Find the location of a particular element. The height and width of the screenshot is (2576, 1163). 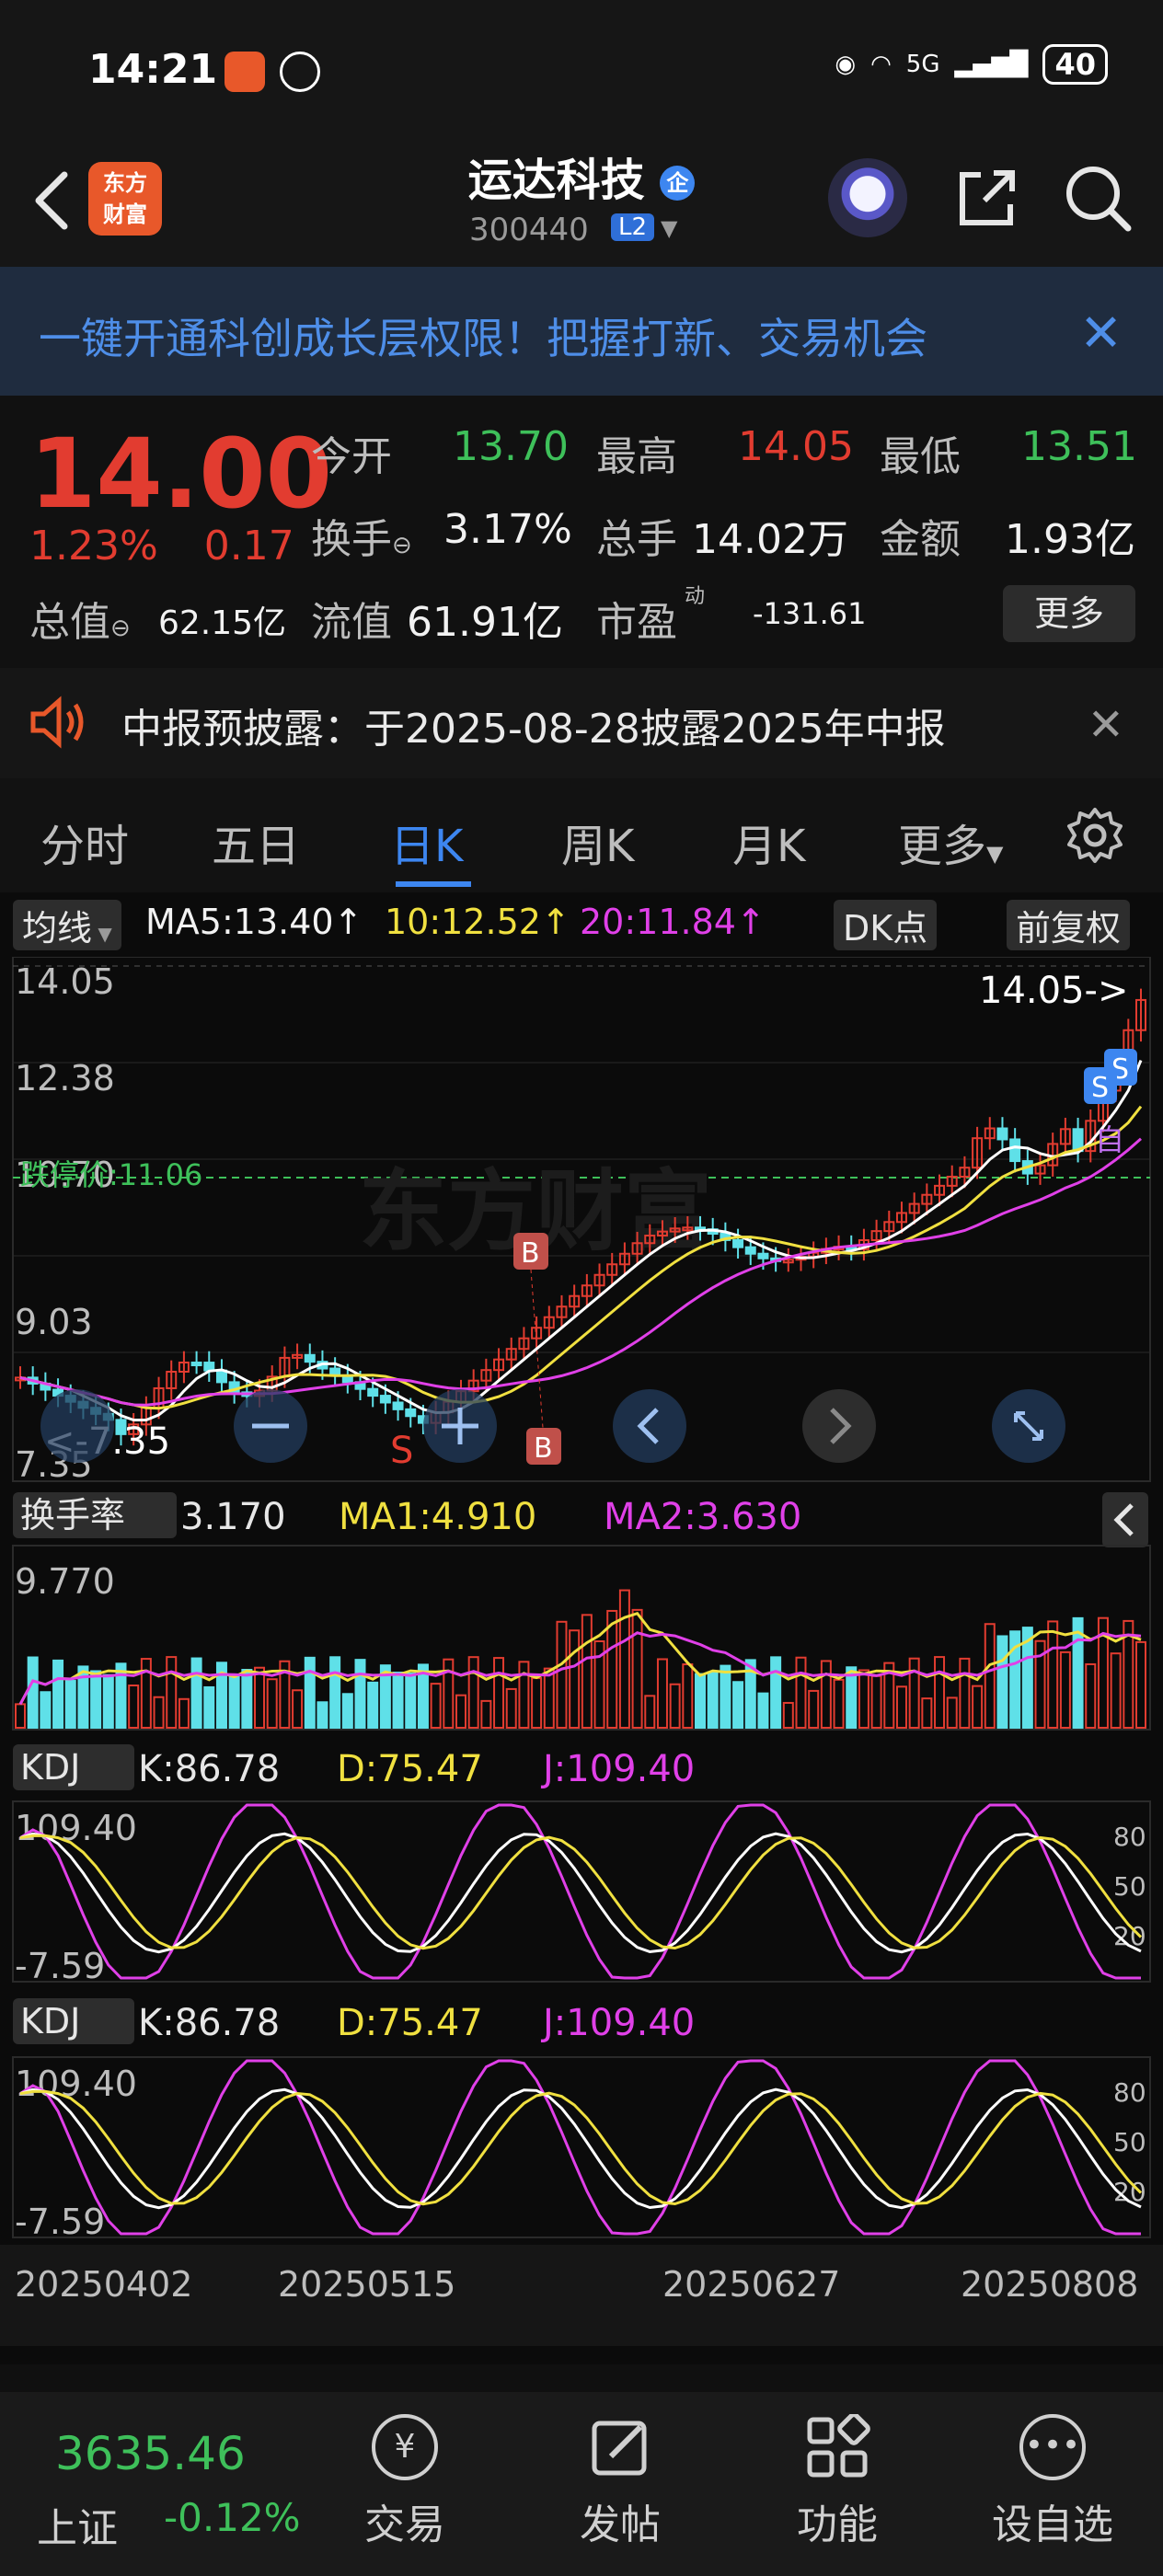

nav-trade: ¥ 交易 is located at coordinates (405, 2482).